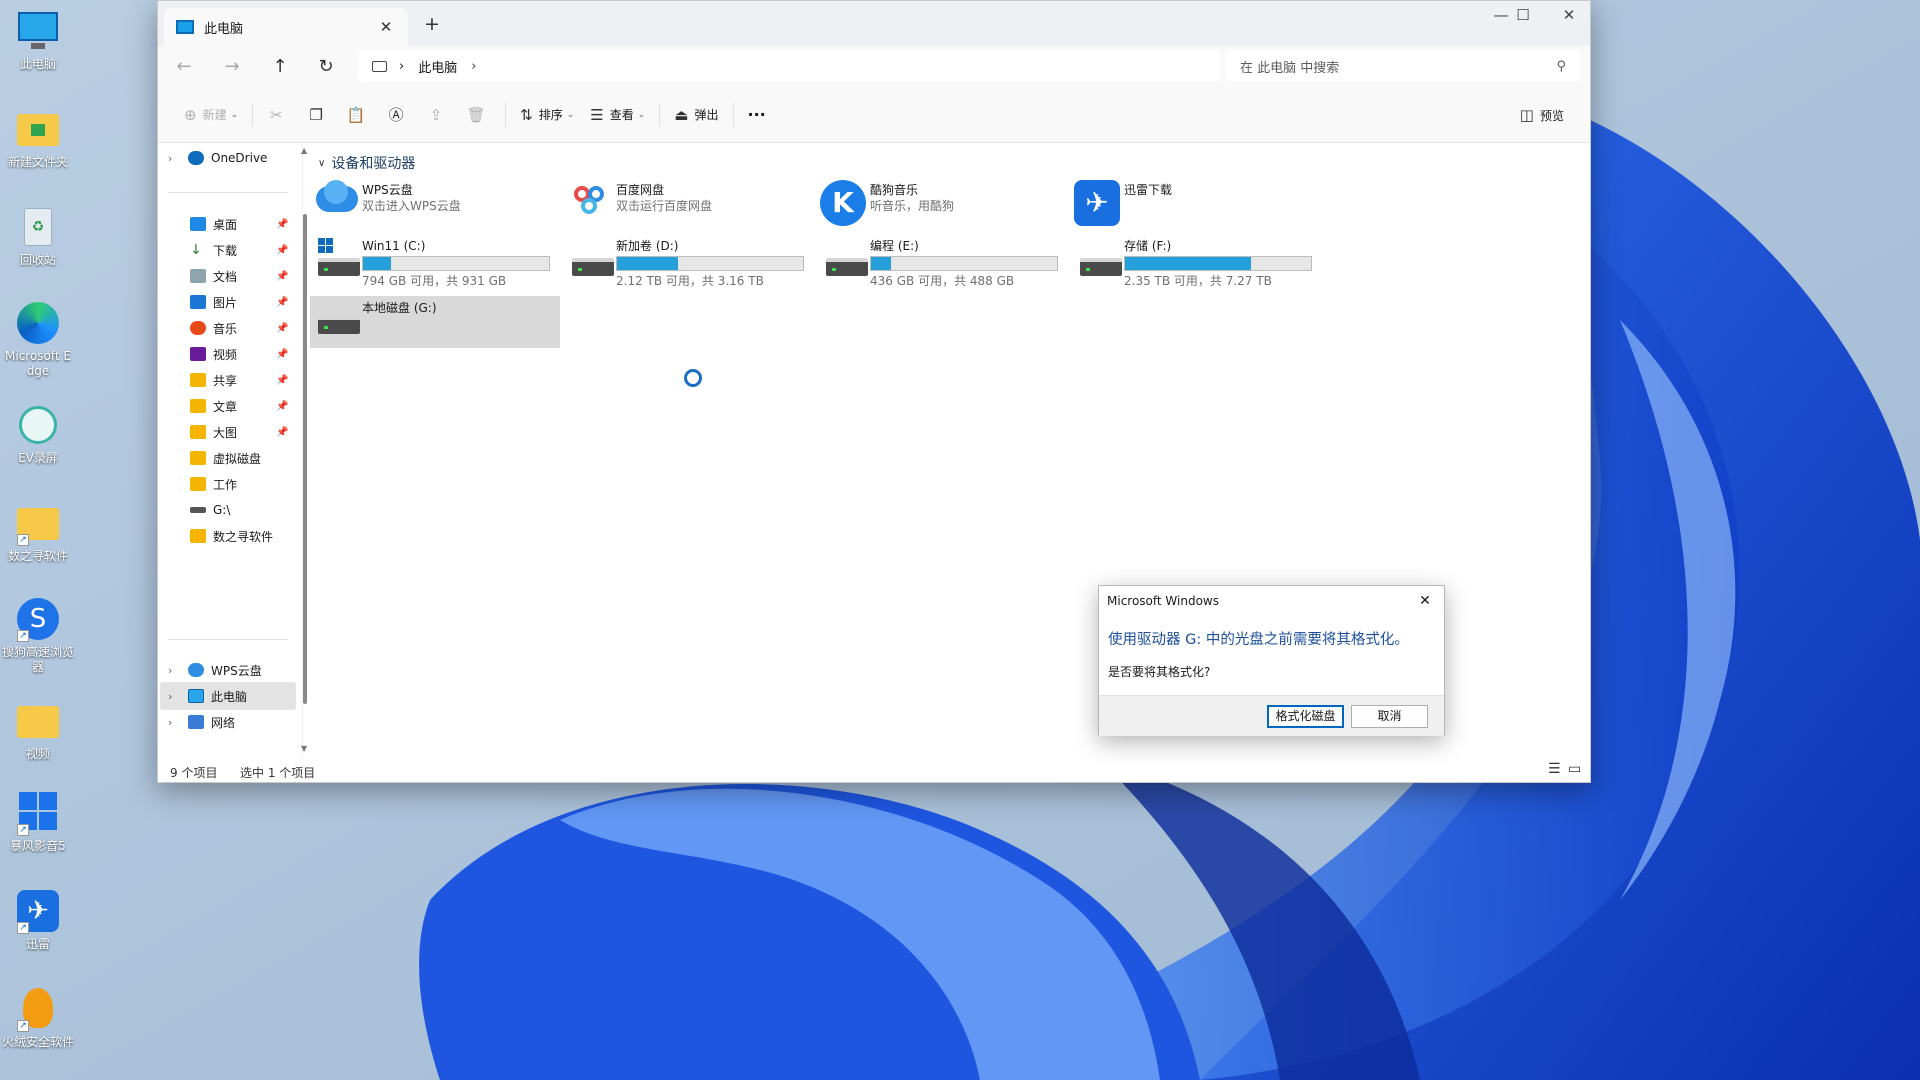 The height and width of the screenshot is (1080, 1920). Describe the element at coordinates (198, 406) in the screenshot. I see `folder-icon` at that location.